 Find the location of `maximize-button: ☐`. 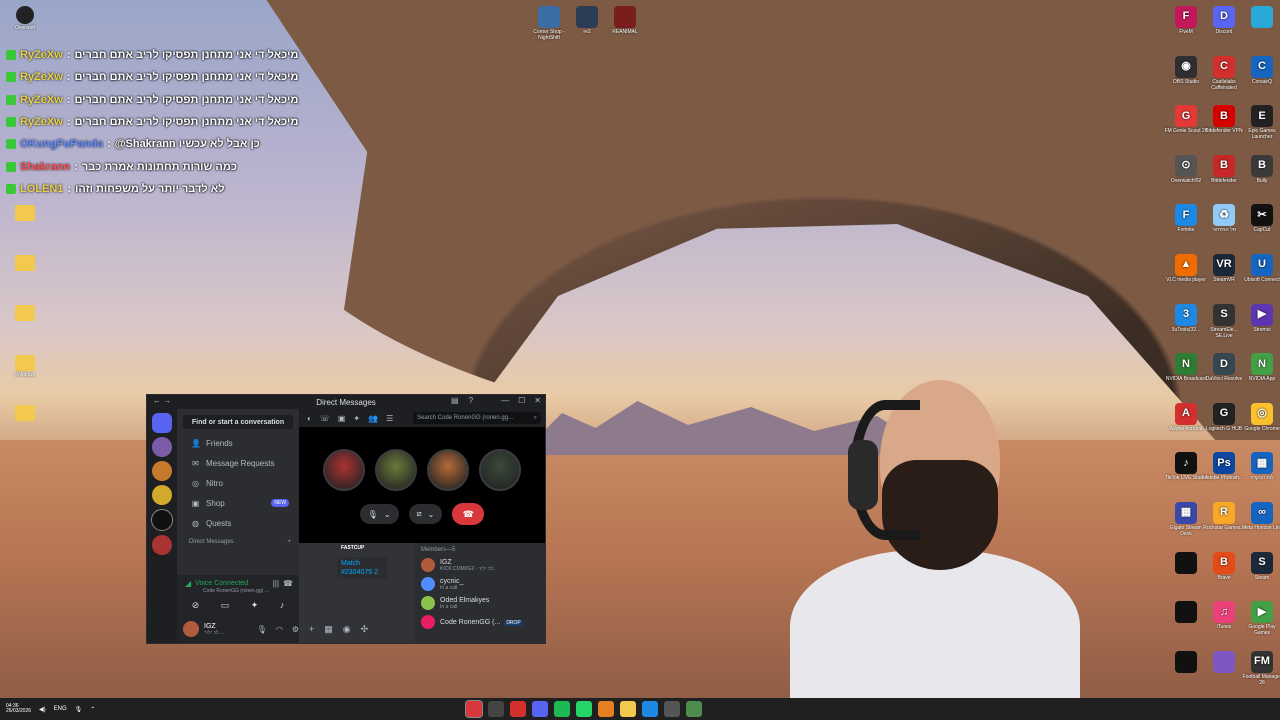

maximize-button: ☐ is located at coordinates (521, 400).